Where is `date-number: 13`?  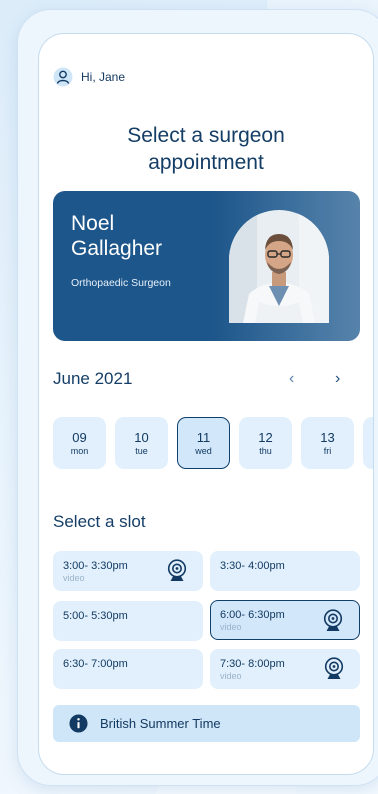
date-number: 13 is located at coordinates (327, 437).